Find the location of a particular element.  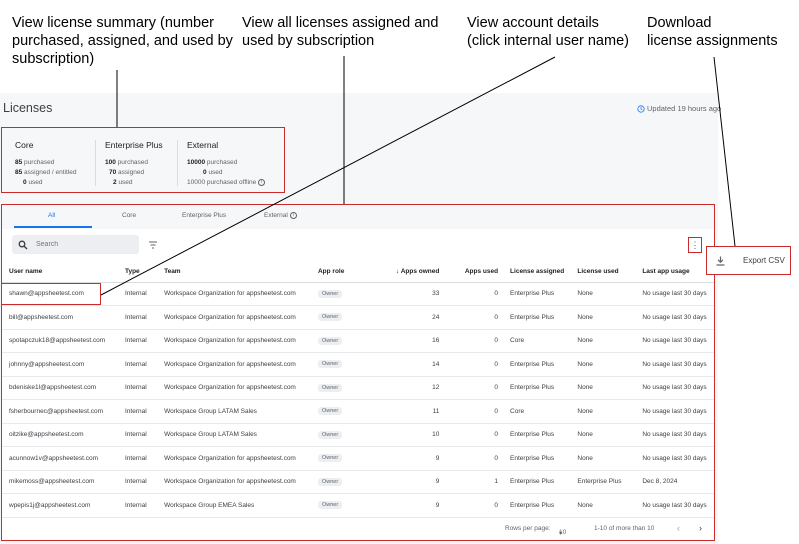

tab-core: Core is located at coordinates (129, 215).